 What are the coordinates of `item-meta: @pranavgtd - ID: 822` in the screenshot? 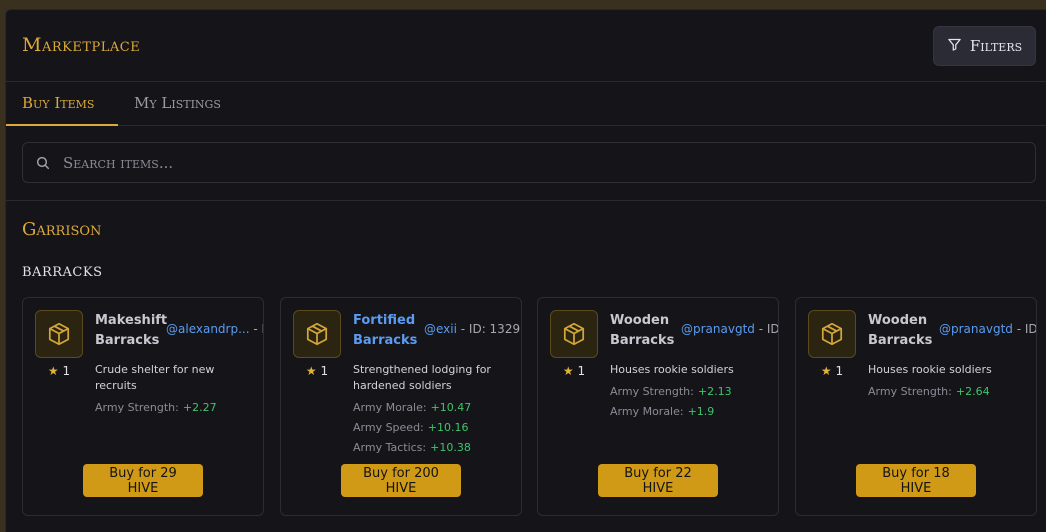 It's located at (988, 329).